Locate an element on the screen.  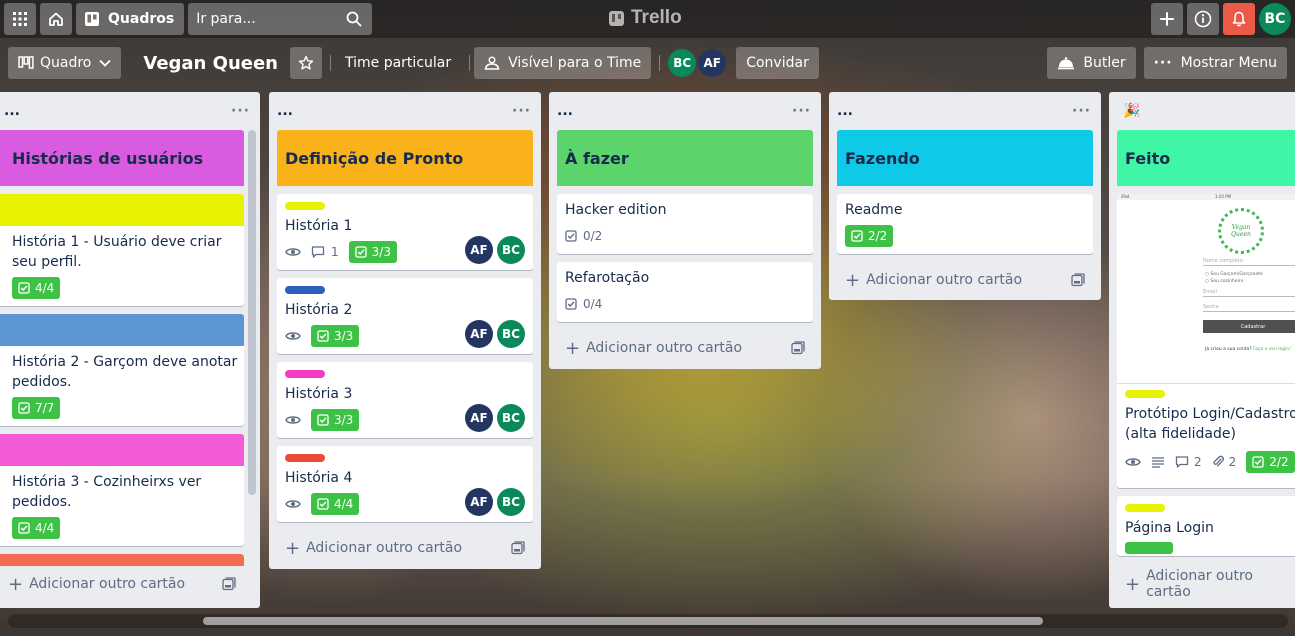
card-readme: Readme 2/2 is located at coordinates (965, 224).